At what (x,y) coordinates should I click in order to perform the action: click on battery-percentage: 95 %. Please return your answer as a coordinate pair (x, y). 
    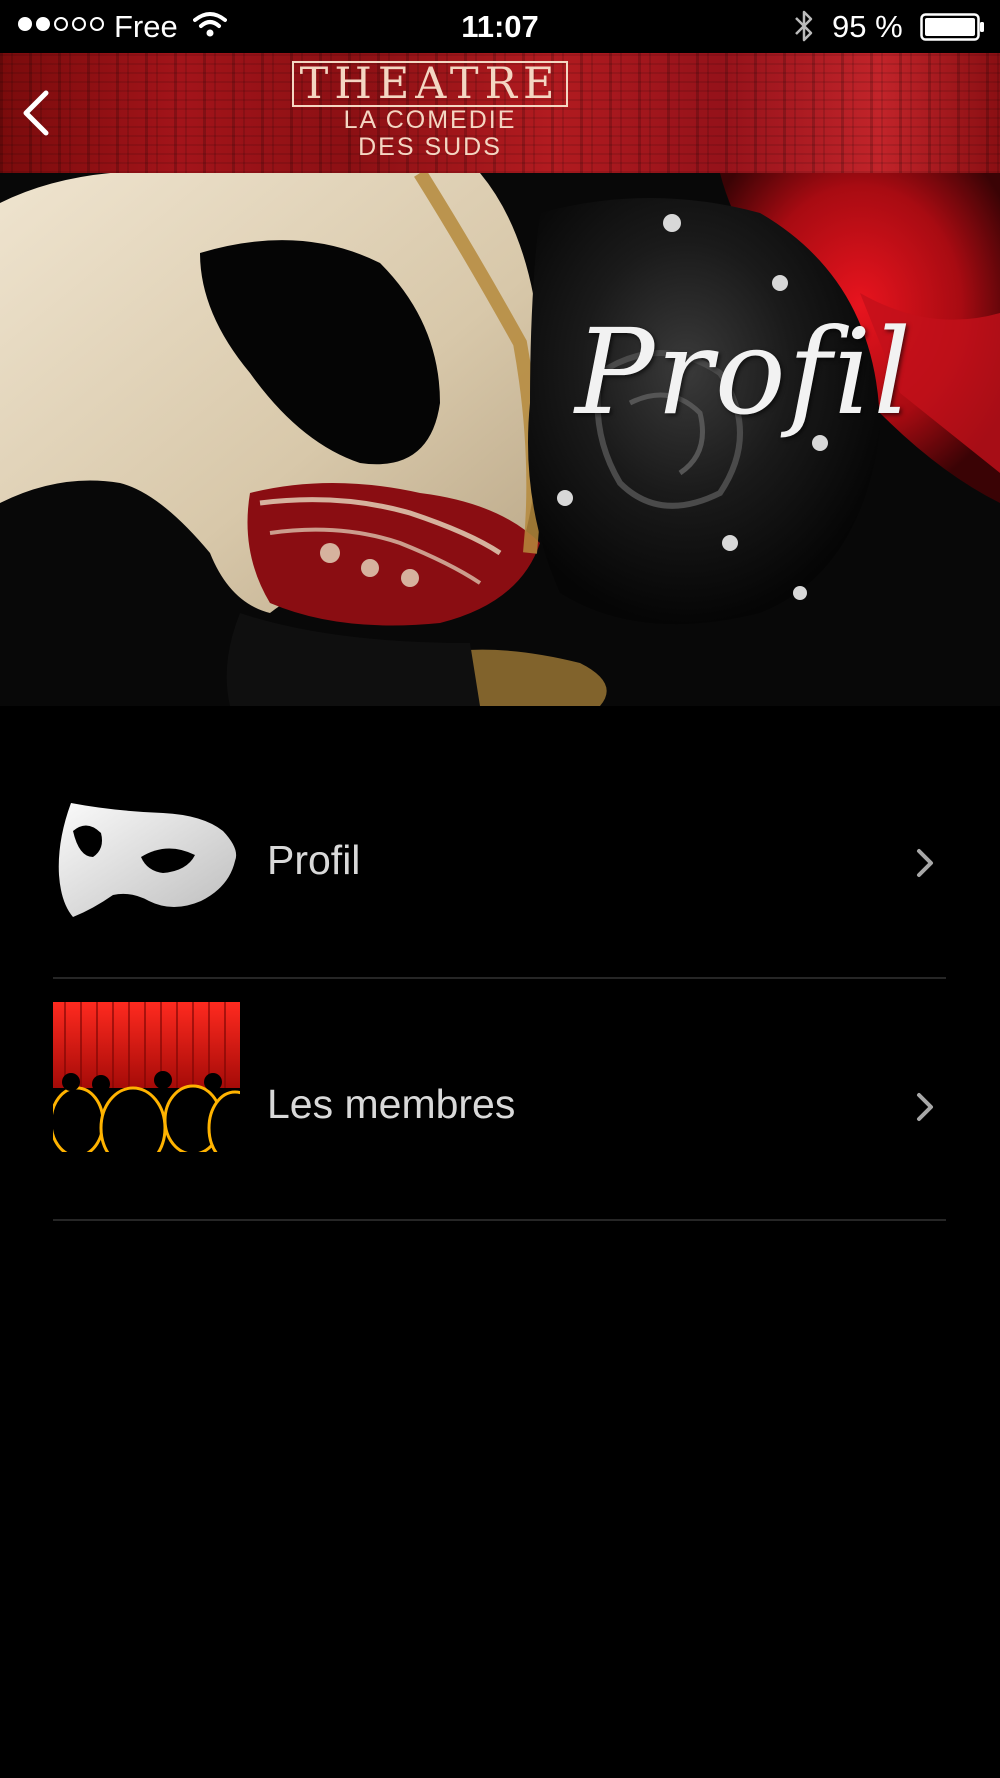
    Looking at the image, I should click on (867, 26).